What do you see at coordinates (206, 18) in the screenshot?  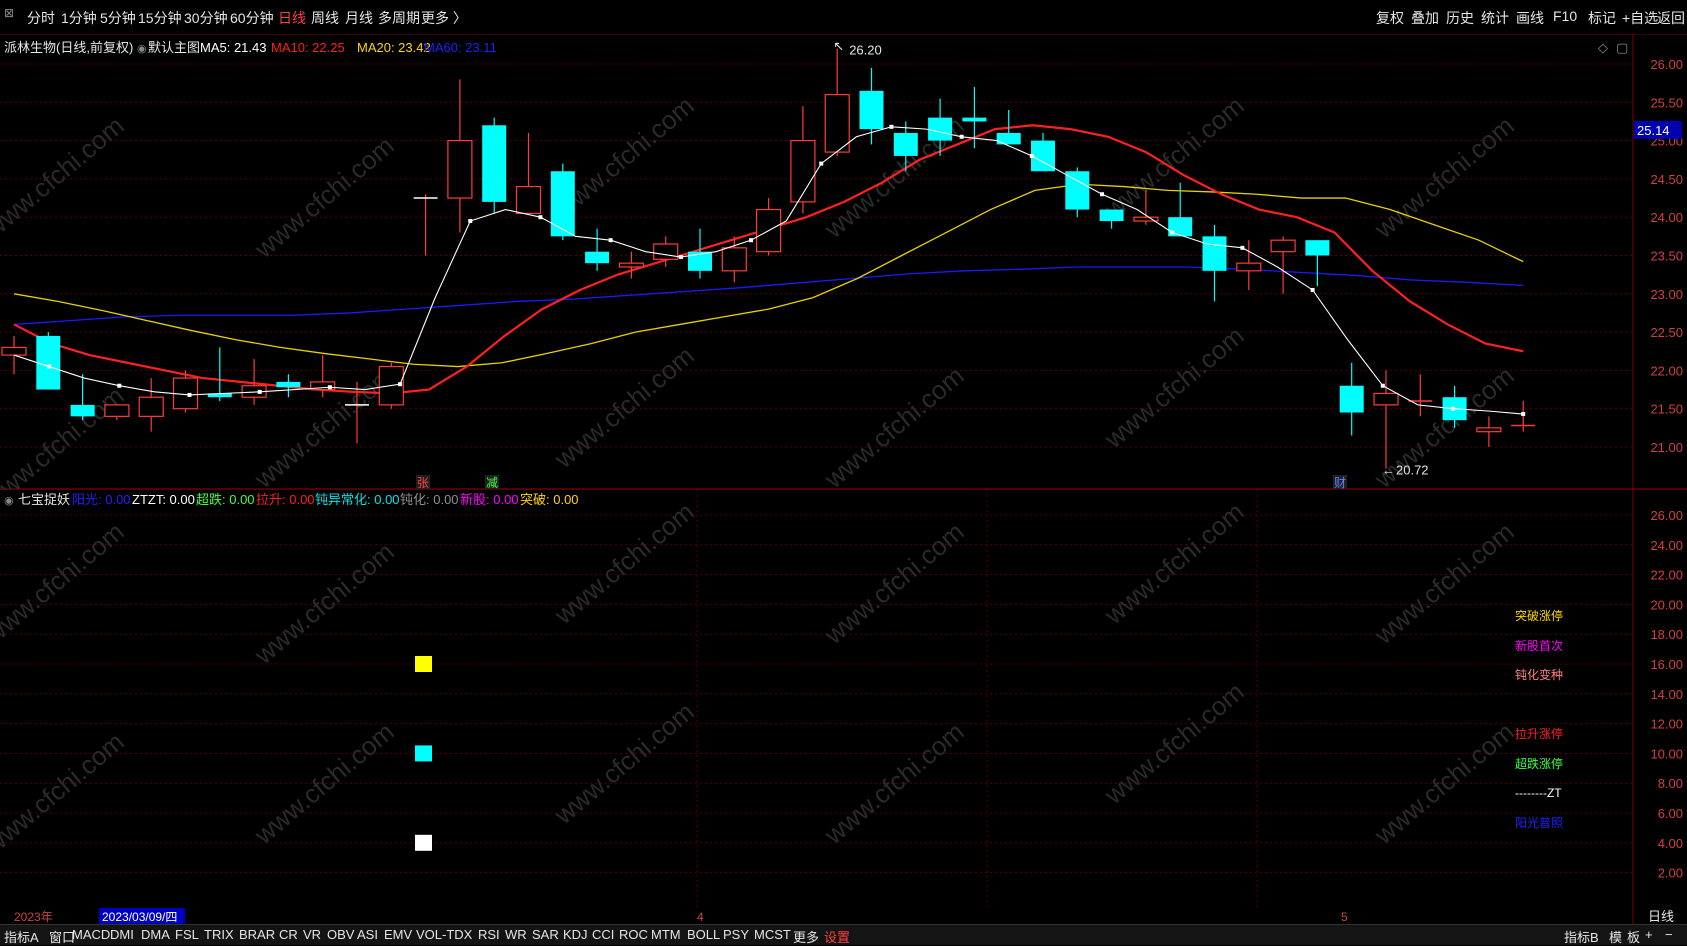 I see `tab-period-4: 30分钟` at bounding box center [206, 18].